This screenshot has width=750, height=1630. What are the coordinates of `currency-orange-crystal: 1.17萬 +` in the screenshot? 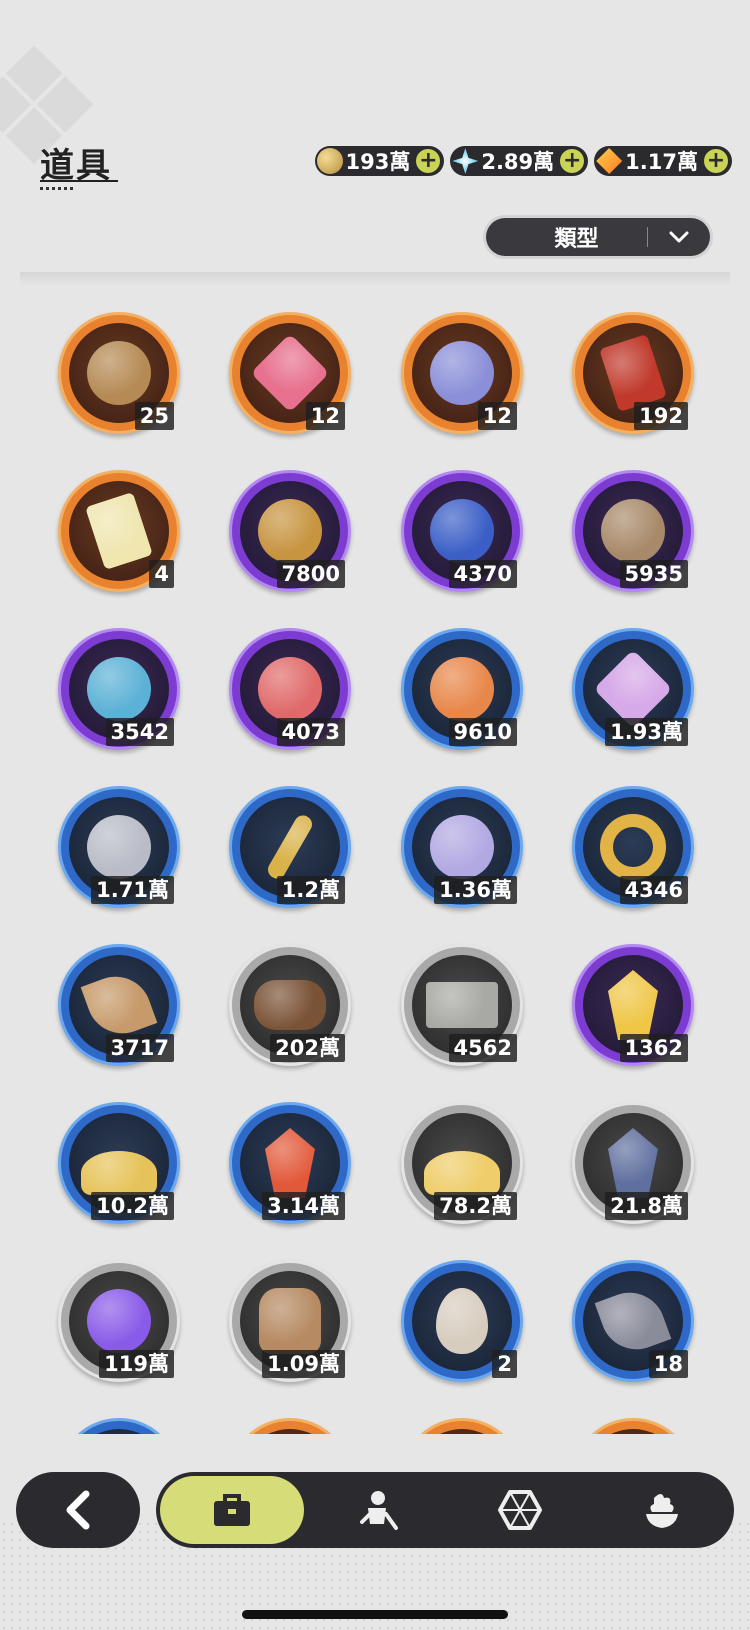 It's located at (663, 161).